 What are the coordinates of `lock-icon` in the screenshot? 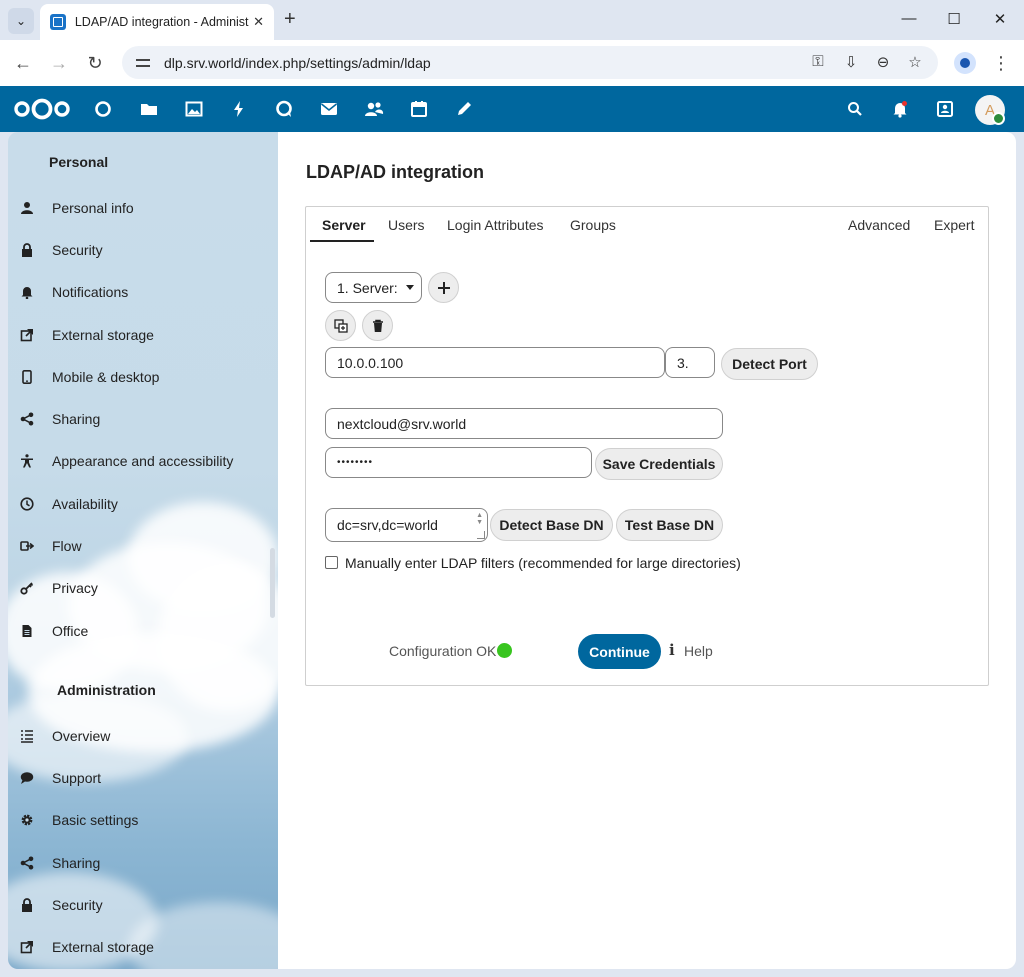 It's located at (27, 905).